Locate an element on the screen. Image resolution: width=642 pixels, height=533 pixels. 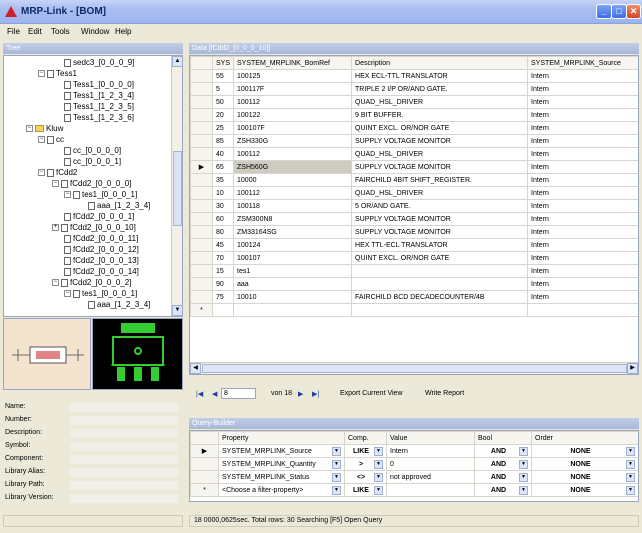
tree-node: fCdd2_[0_0_0_13] is located at coordinates (101, 260).